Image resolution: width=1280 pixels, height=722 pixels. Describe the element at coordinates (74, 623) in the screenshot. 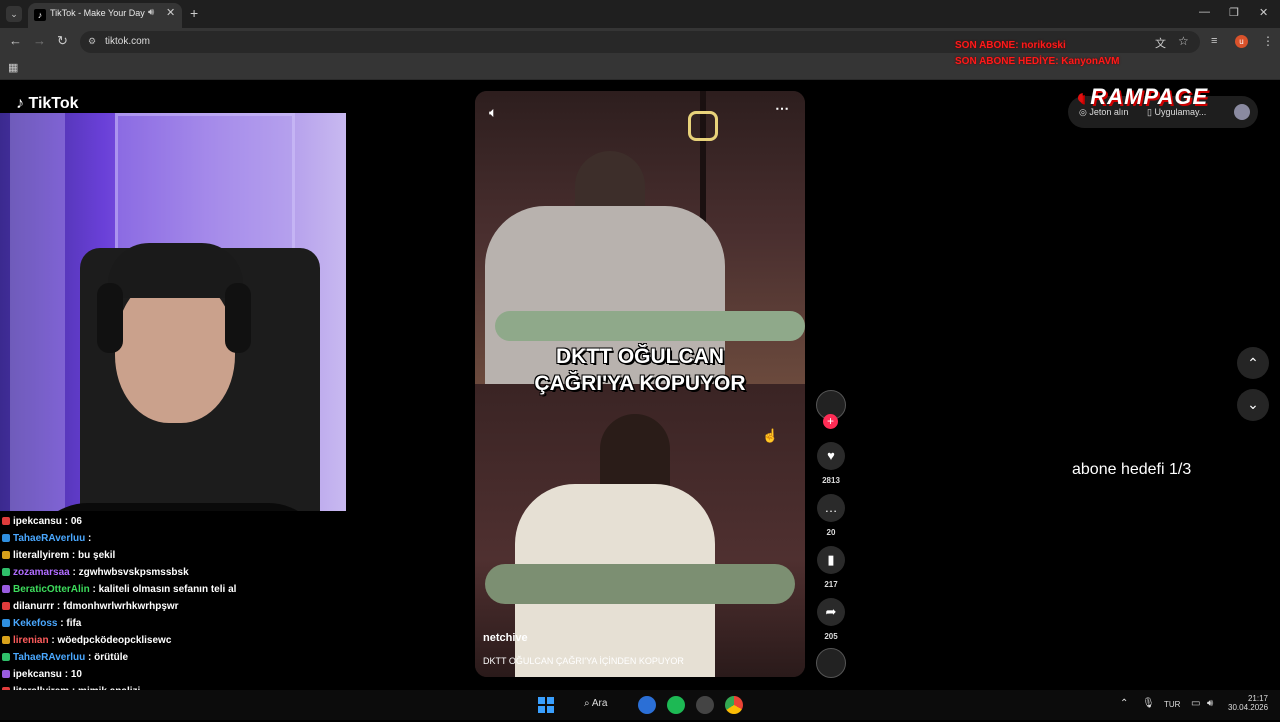

I see `chat-text: fifa` at that location.